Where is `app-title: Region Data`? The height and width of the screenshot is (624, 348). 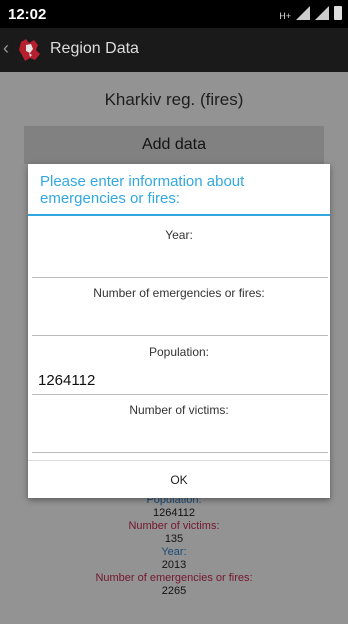
app-title: Region Data is located at coordinates (94, 48).